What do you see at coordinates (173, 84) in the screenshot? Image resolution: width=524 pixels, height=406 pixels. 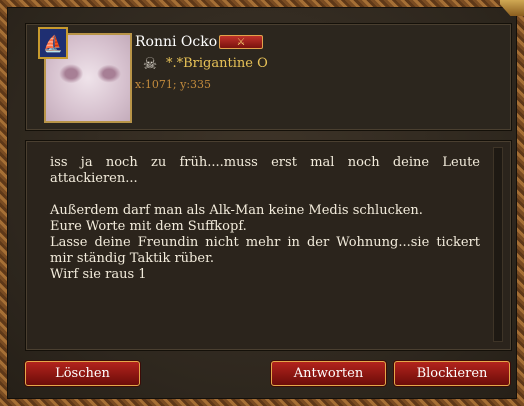 I see `player-coordinates: x:1071; y:335` at bounding box center [173, 84].